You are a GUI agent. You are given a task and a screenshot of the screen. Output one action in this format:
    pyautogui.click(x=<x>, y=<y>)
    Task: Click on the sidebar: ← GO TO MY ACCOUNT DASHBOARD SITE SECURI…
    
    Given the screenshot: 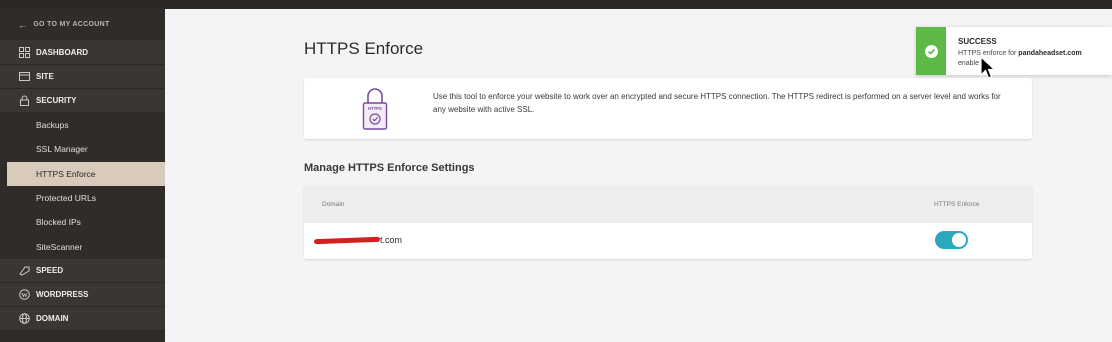 What is the action you would take?
    pyautogui.click(x=82, y=175)
    